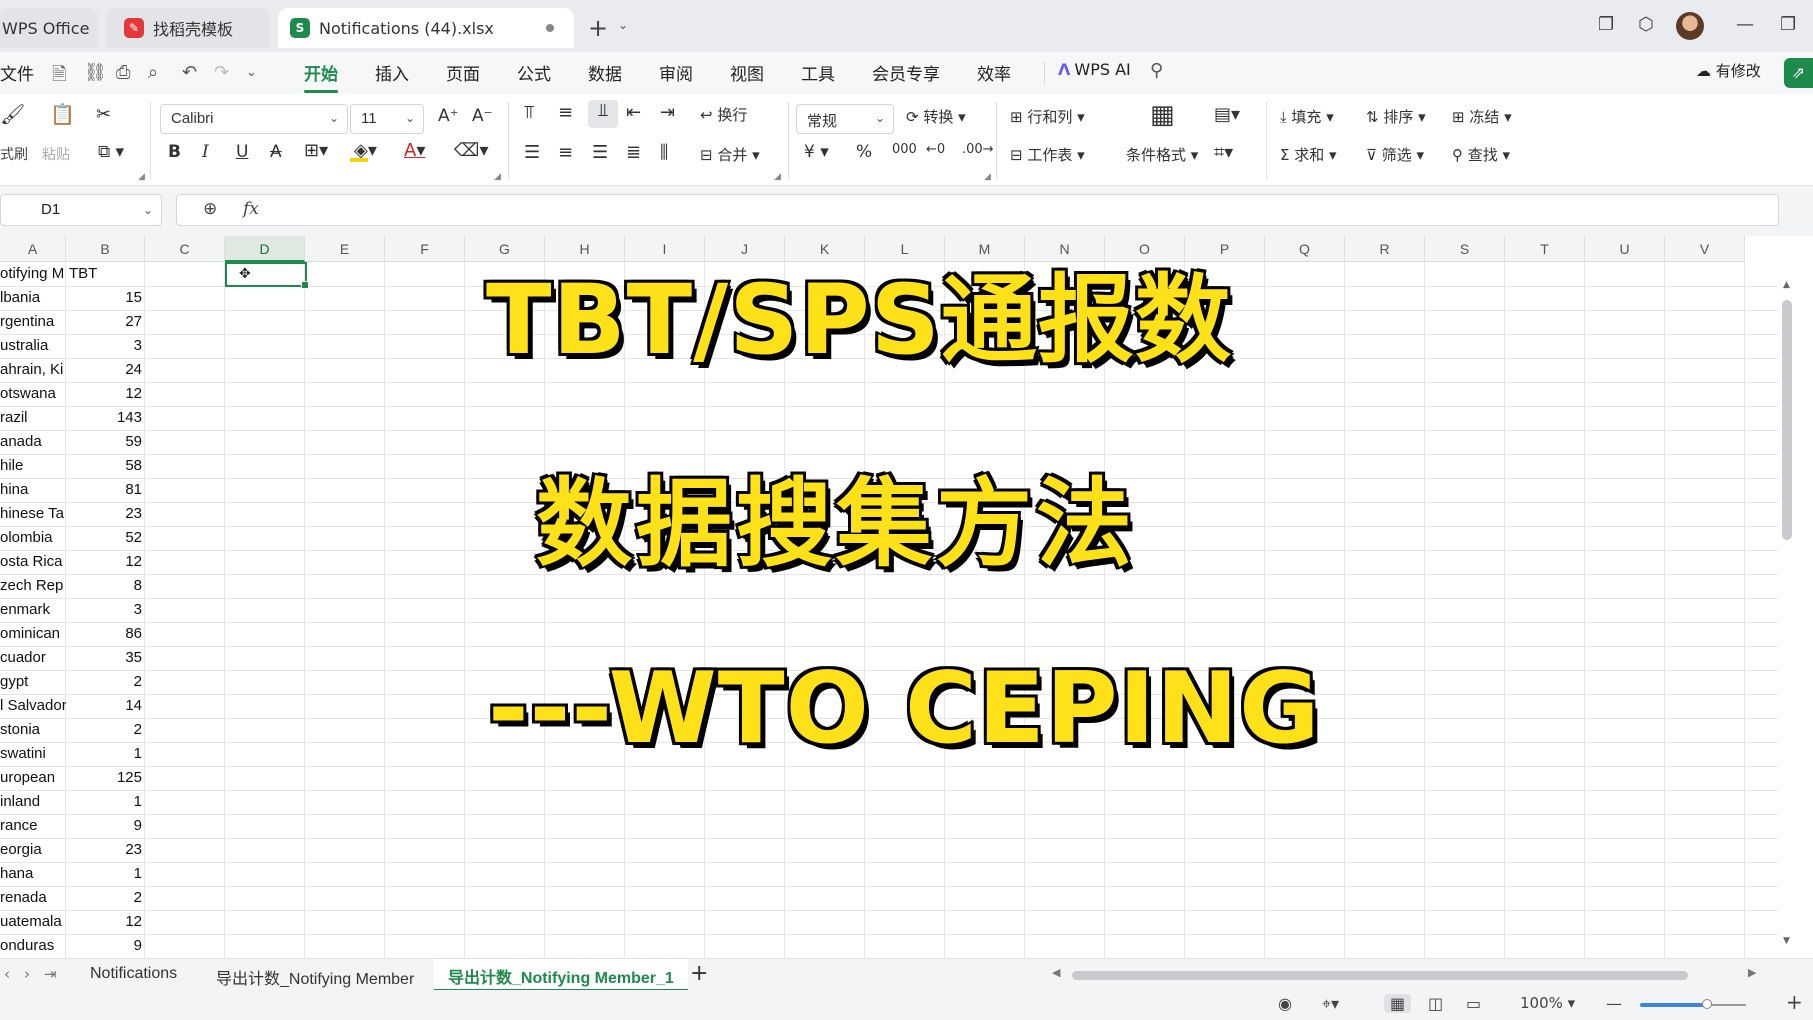 This screenshot has width=1813, height=1020. I want to click on cell-b6: 12, so click(105, 394).